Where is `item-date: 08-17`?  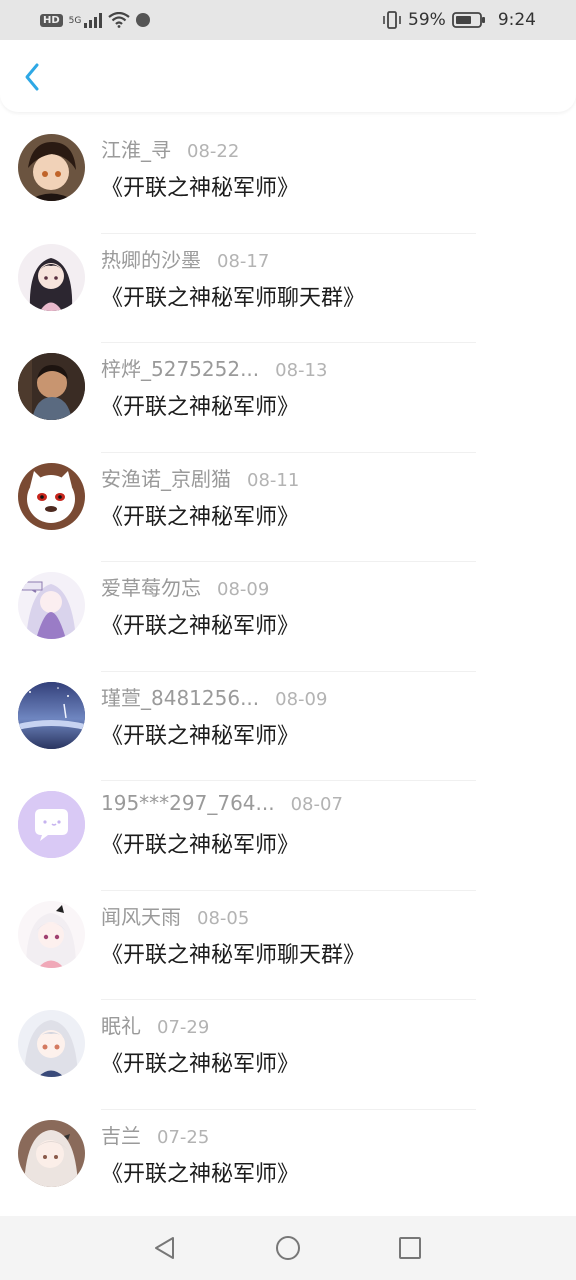 item-date: 08-17 is located at coordinates (243, 261).